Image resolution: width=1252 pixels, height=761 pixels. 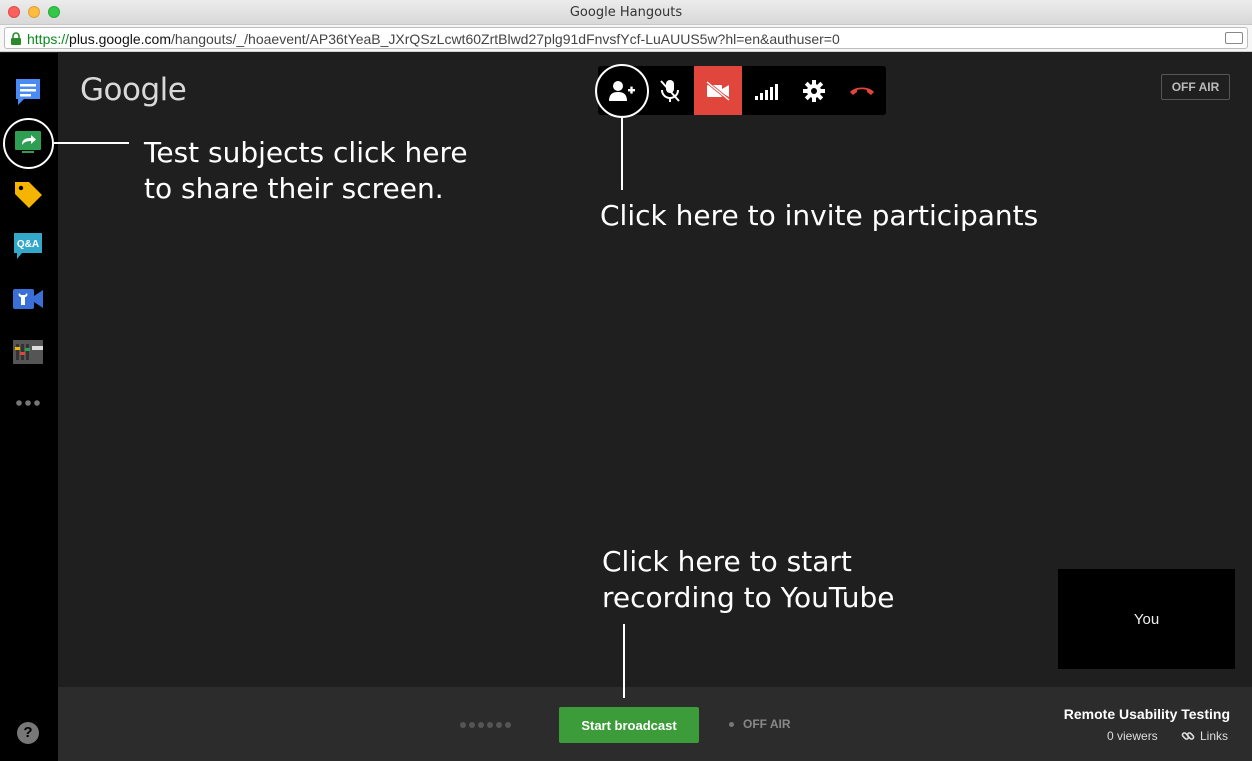 I want to click on record-annotation-line2: recording to YouTube, so click(x=748, y=597).